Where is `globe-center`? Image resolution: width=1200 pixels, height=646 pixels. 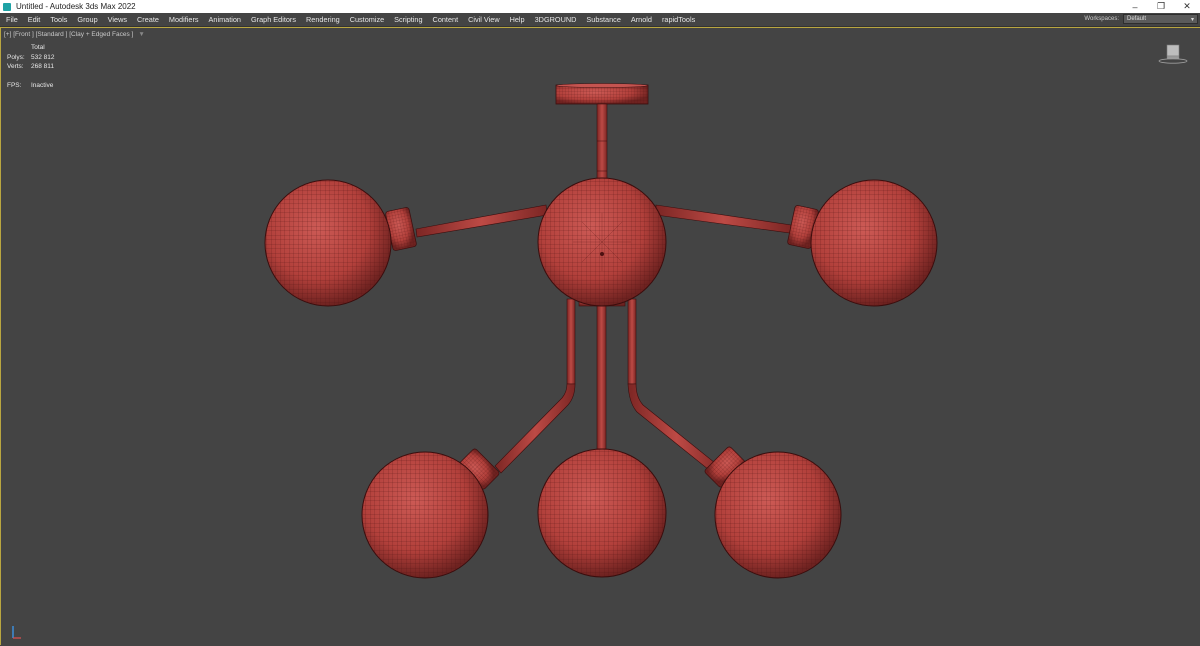
globe-center is located at coordinates (602, 242).